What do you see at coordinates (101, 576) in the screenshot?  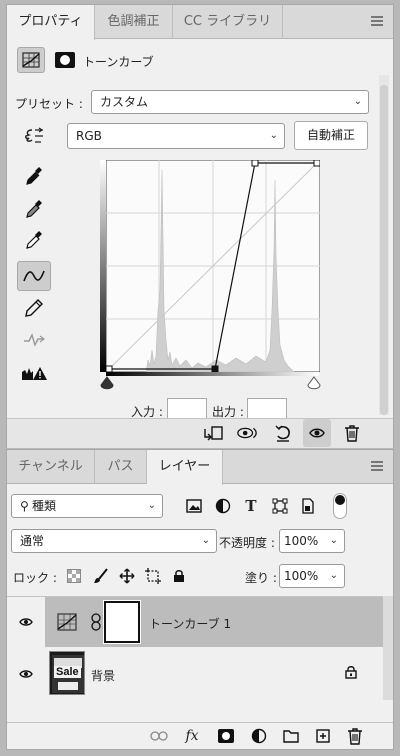 I see `lock-image-pixels-icon` at bounding box center [101, 576].